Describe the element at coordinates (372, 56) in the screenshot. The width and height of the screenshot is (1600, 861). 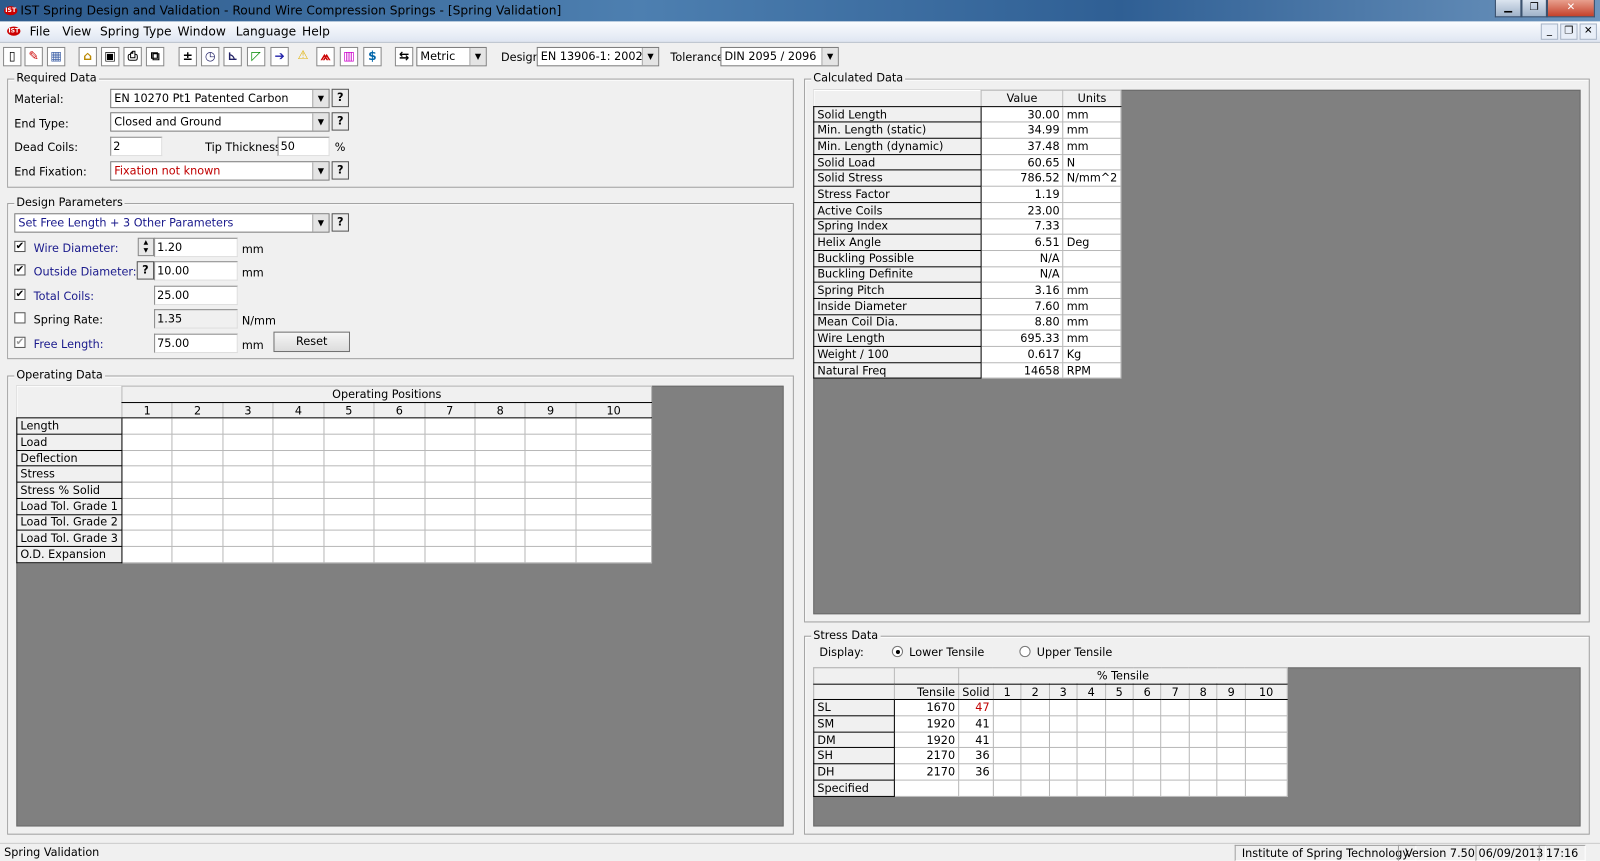
I see `cost-icon: $` at that location.